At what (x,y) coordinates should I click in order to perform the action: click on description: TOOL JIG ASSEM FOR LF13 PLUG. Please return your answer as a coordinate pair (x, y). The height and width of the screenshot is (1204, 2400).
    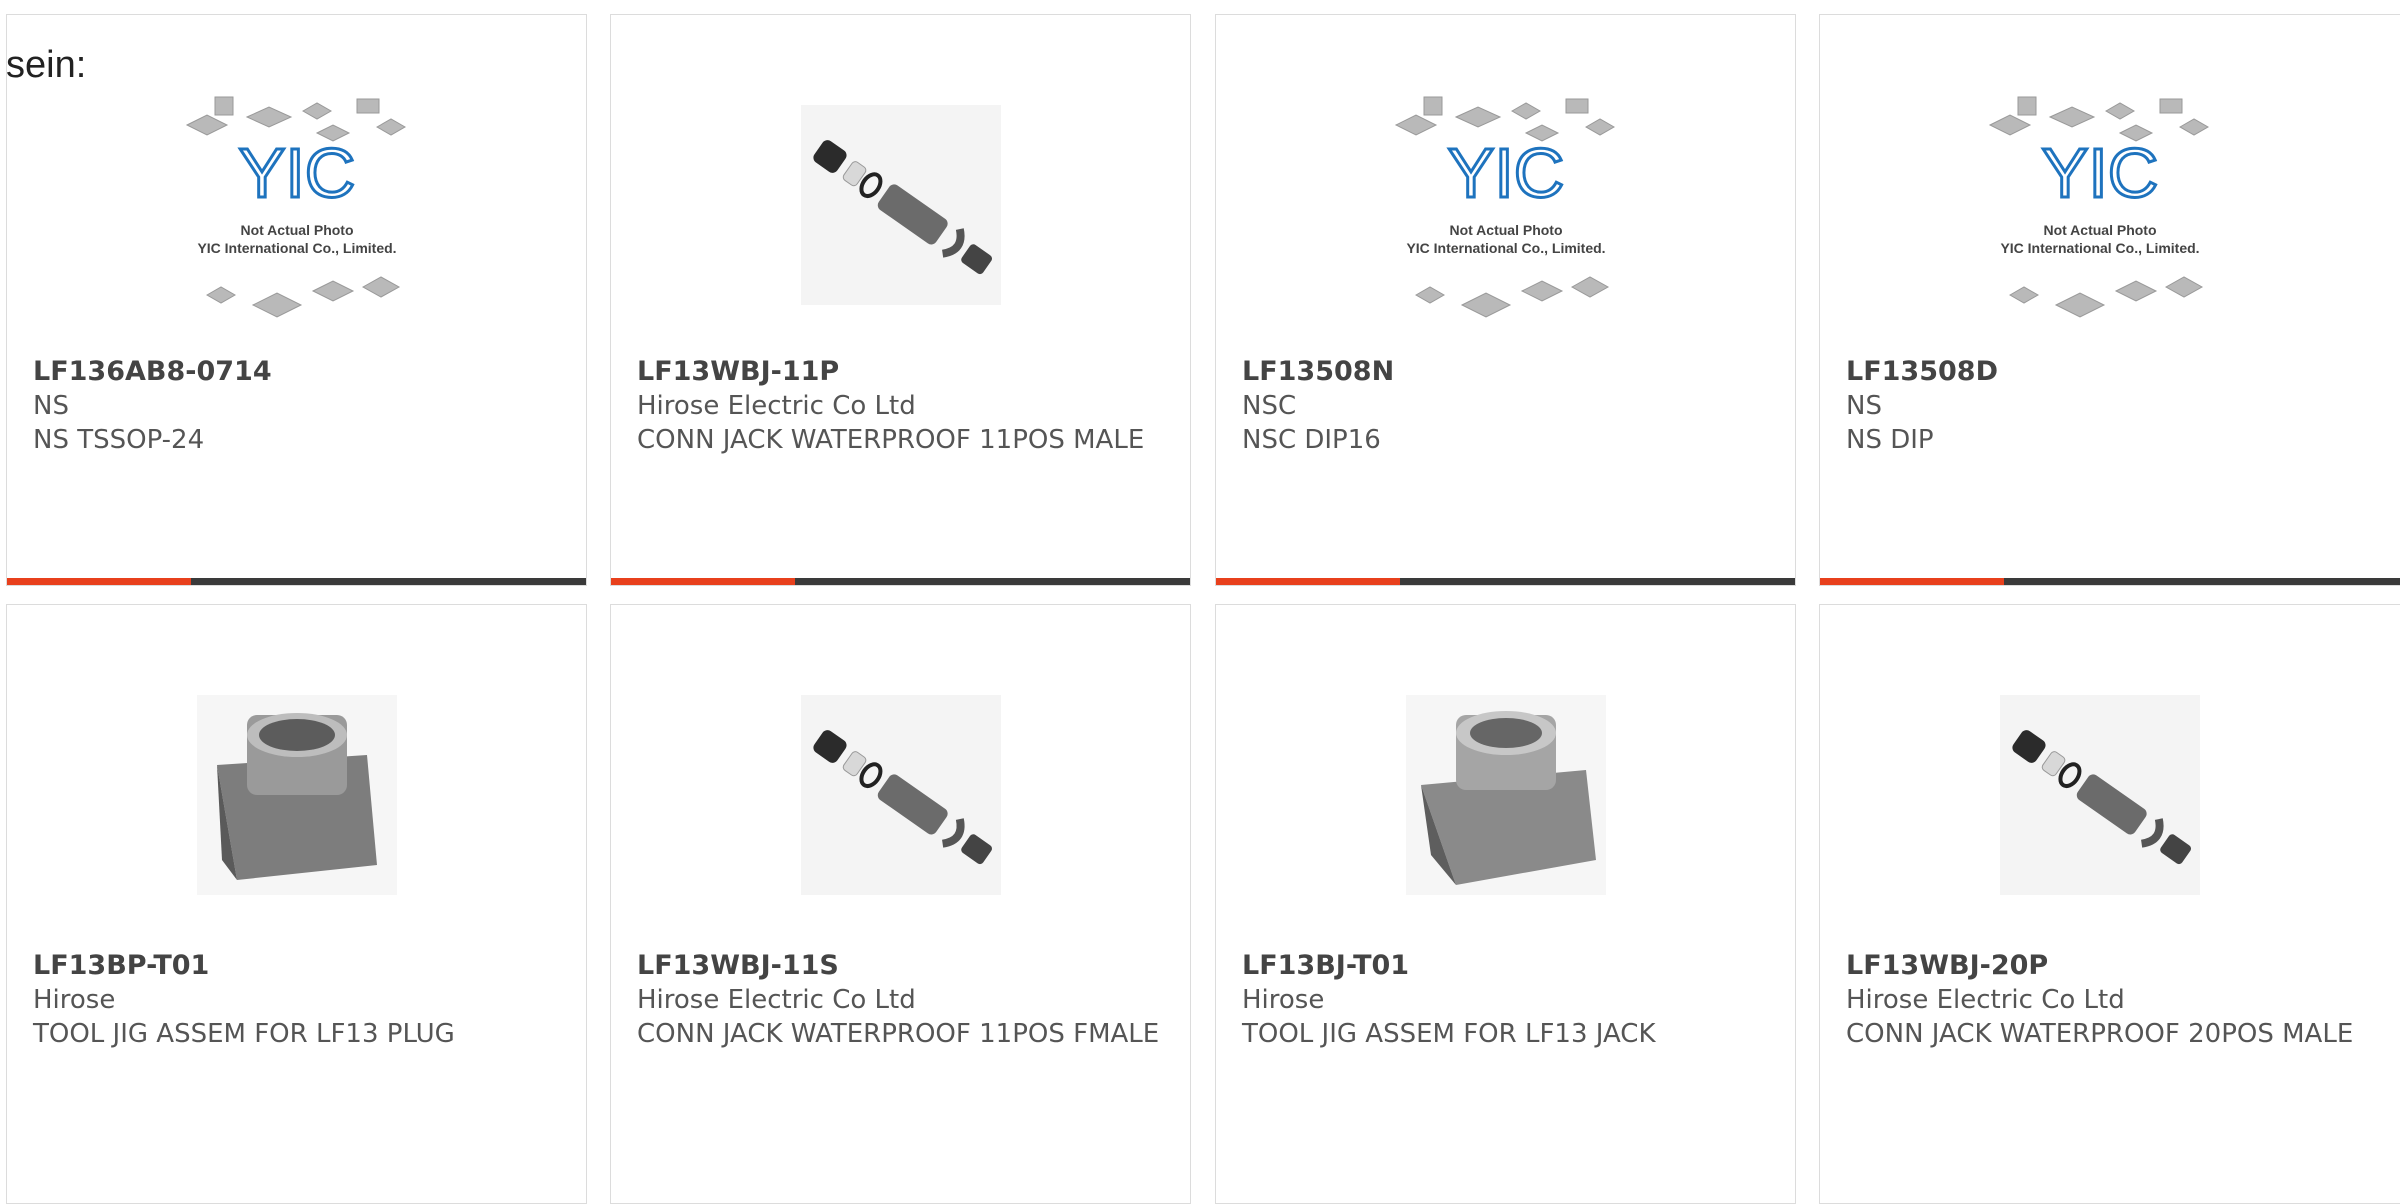
    Looking at the image, I should click on (244, 1034).